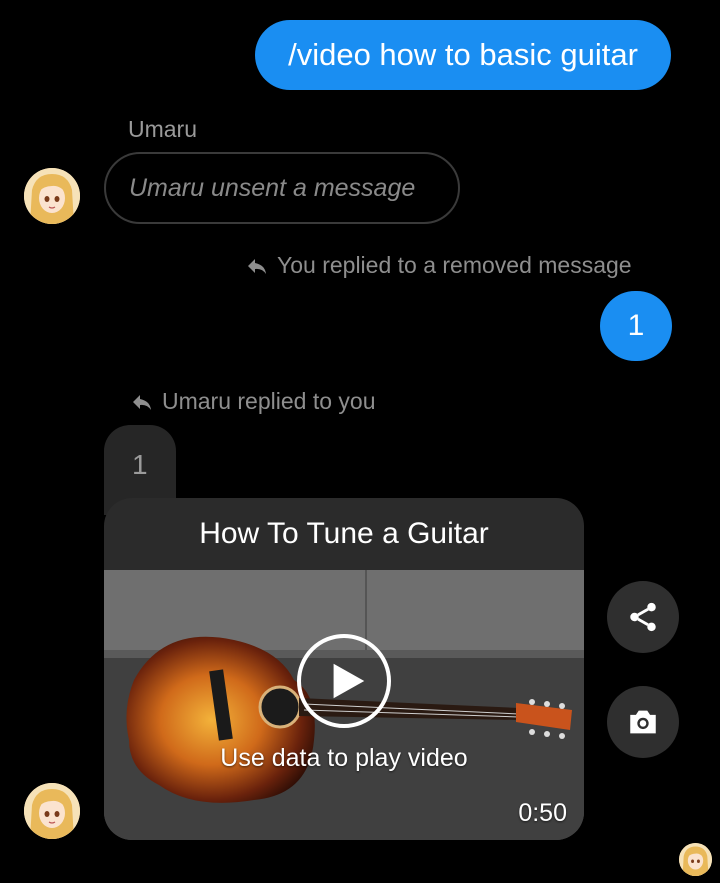  Describe the element at coordinates (542, 813) in the screenshot. I see `video-duration: 0:50` at that location.